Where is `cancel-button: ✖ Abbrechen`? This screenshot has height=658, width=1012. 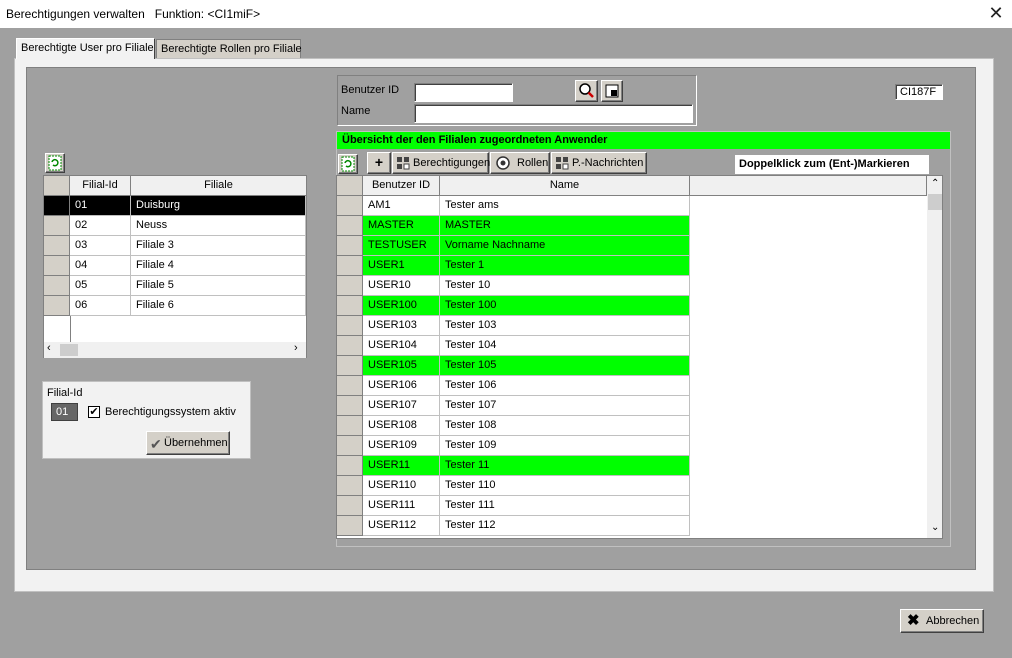
cancel-button: ✖ Abbrechen is located at coordinates (942, 621).